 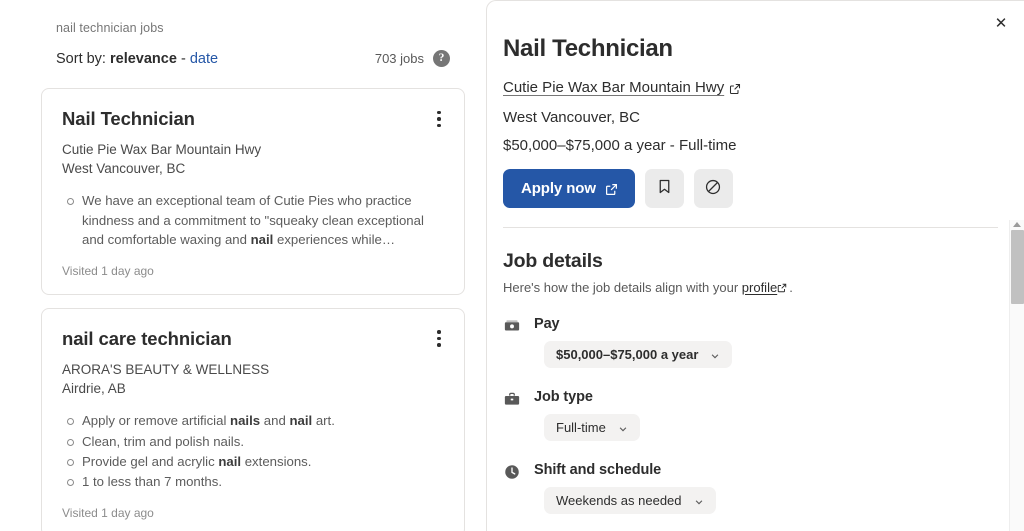 I want to click on money-icon, so click(x=512, y=326).